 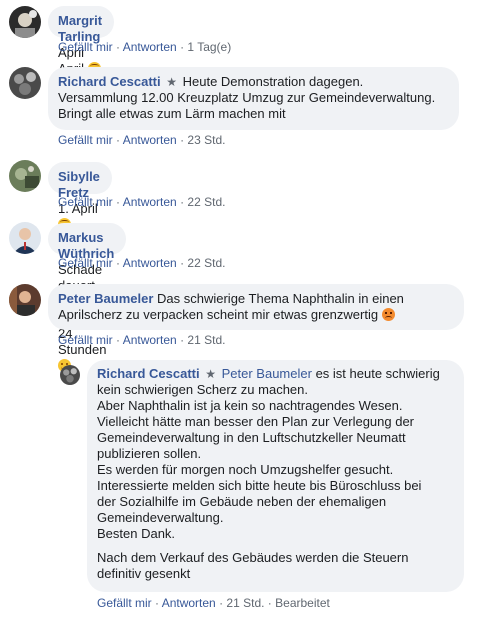 I want to click on edited-label: Bearbeitet, so click(x=302, y=603).